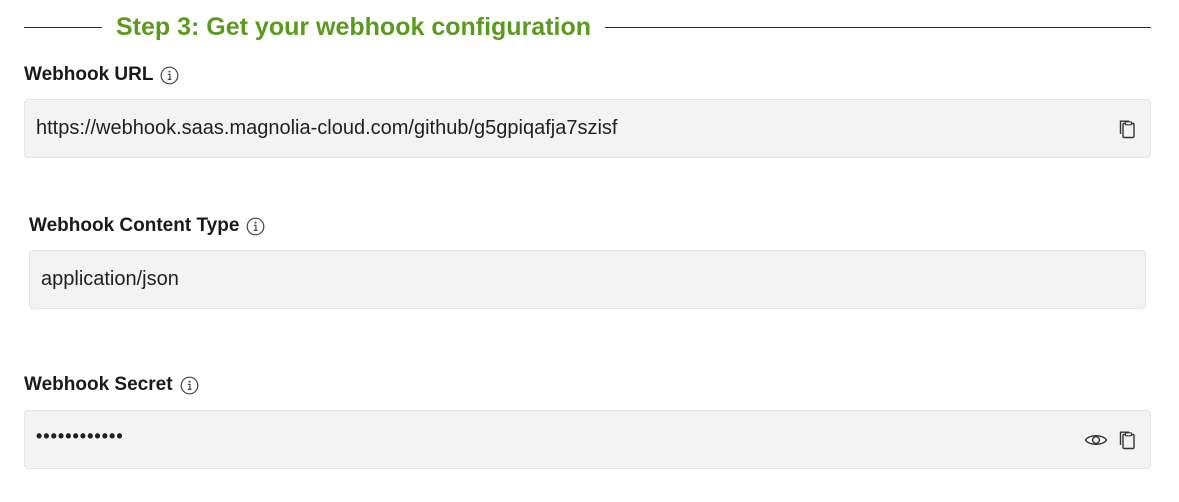  Describe the element at coordinates (354, 26) in the screenshot. I see `step-title: Step 3: Get your webhook configuration` at that location.